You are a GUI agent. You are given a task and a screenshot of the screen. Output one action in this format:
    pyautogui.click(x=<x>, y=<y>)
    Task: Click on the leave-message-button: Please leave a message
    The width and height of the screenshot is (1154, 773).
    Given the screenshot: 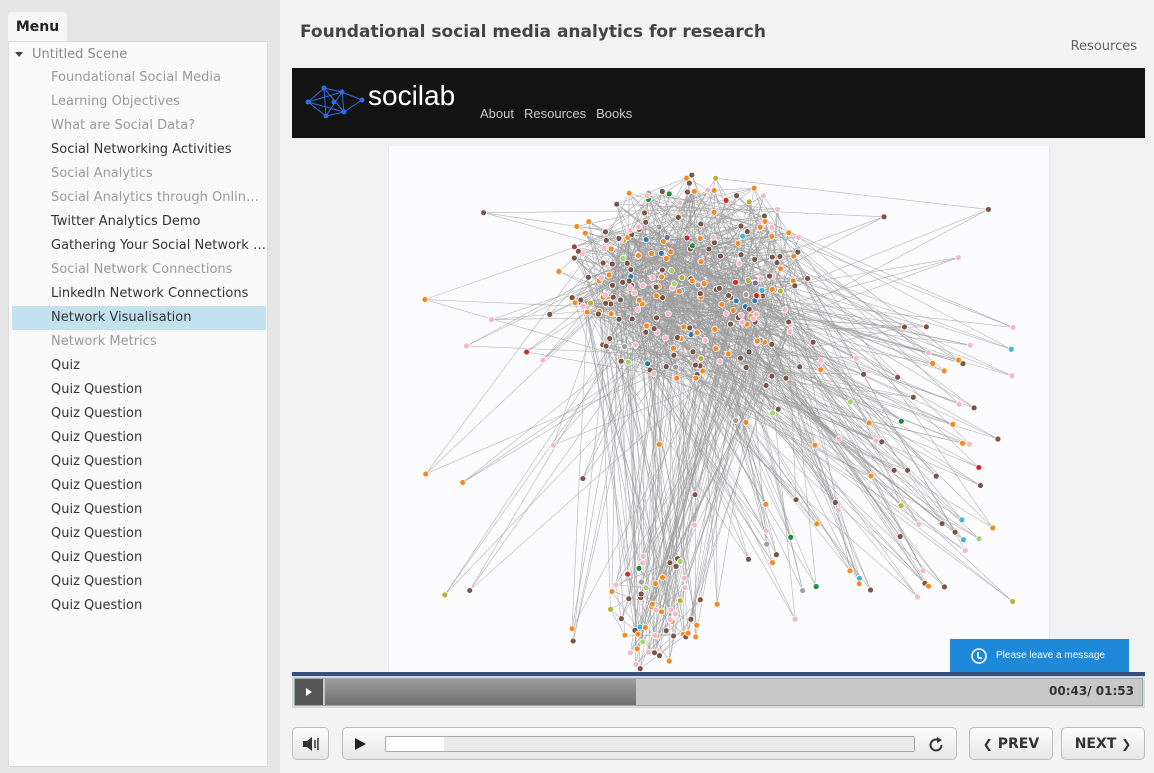 What is the action you would take?
    pyautogui.click(x=1039, y=655)
    